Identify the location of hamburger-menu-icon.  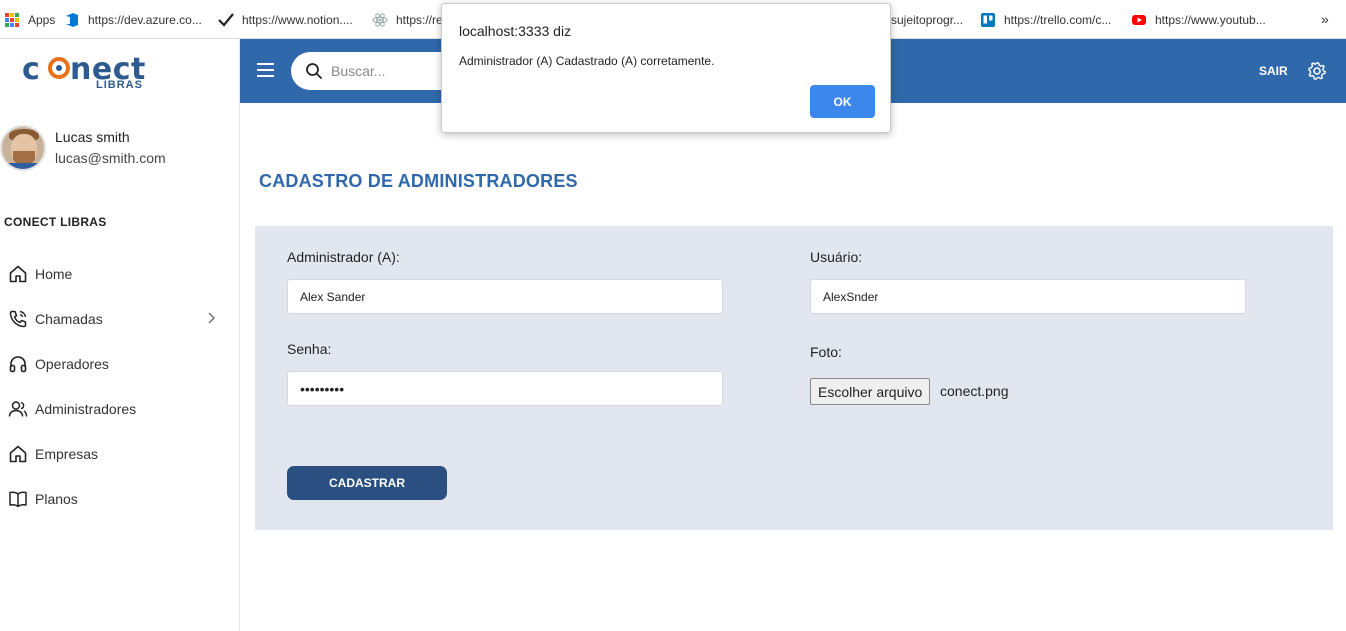
(265, 70).